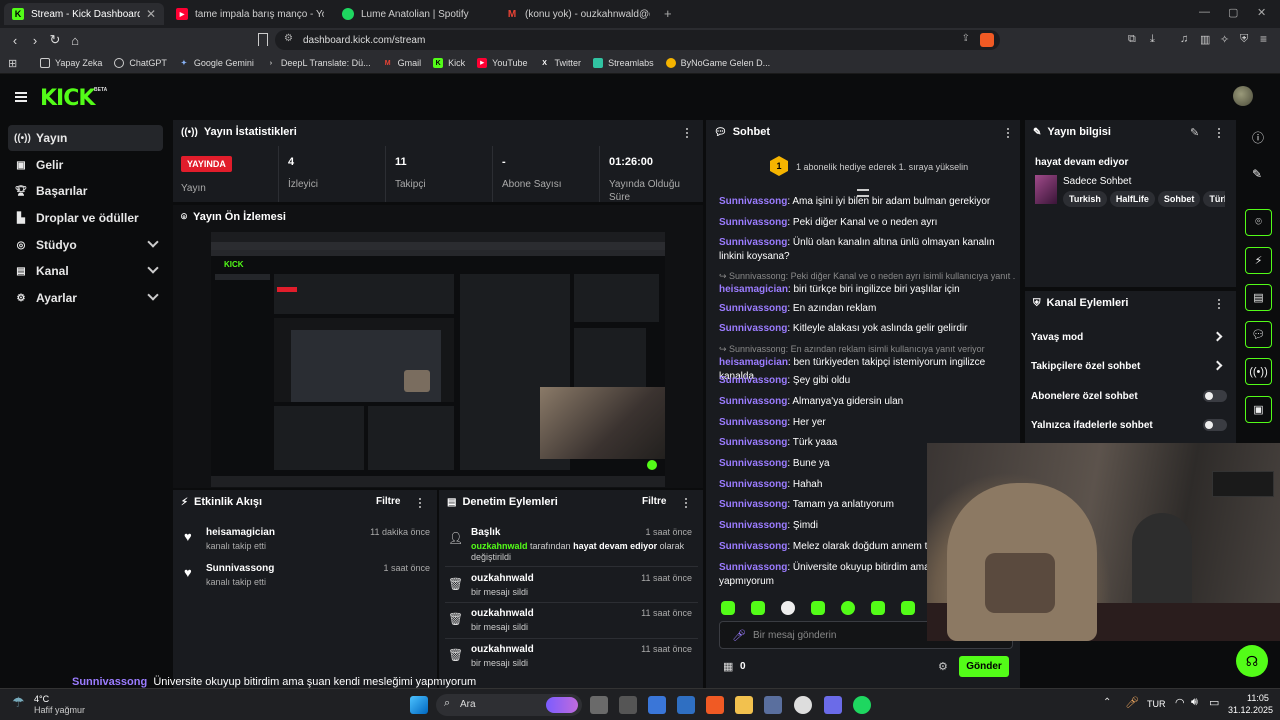 This screenshot has width=1280, height=720. What do you see at coordinates (1214, 702) in the screenshot?
I see `battery-icon: ▭` at bounding box center [1214, 702].